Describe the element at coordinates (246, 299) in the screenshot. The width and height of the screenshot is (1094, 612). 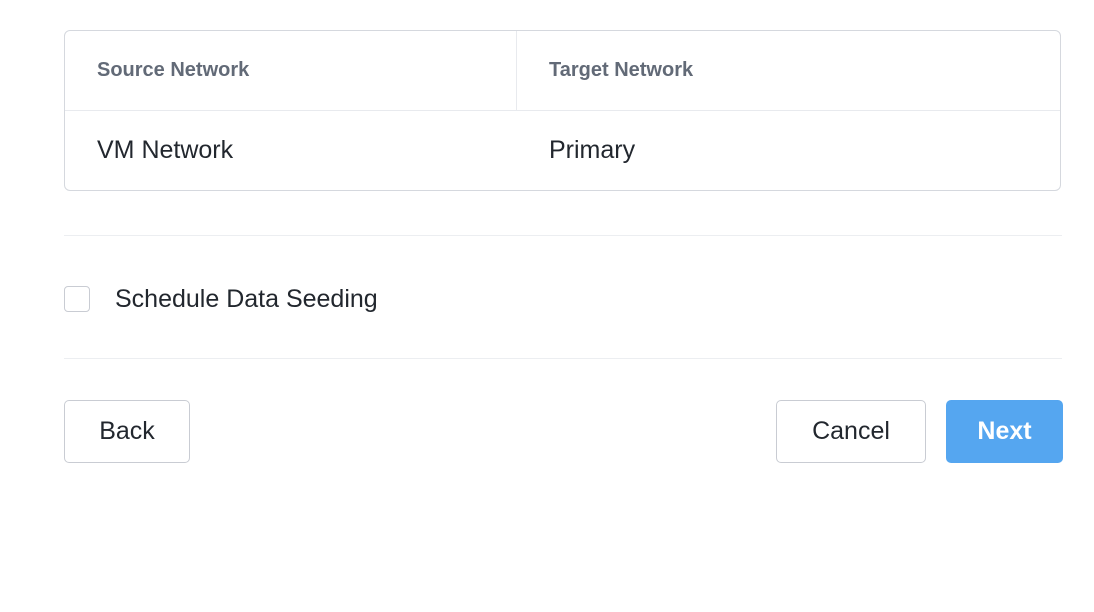
I see `schedule-data-seeding-label: Schedule Data Seeding` at that location.